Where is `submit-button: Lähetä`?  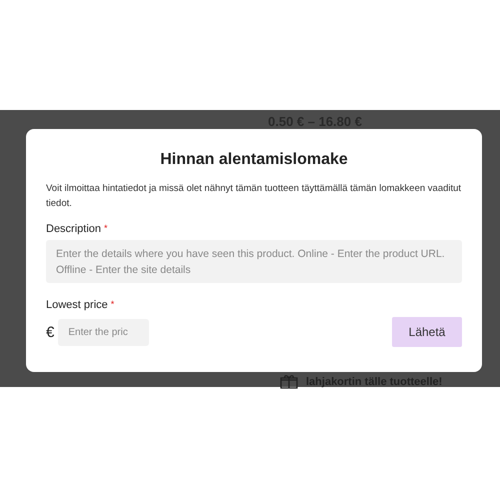 submit-button: Lähetä is located at coordinates (427, 332).